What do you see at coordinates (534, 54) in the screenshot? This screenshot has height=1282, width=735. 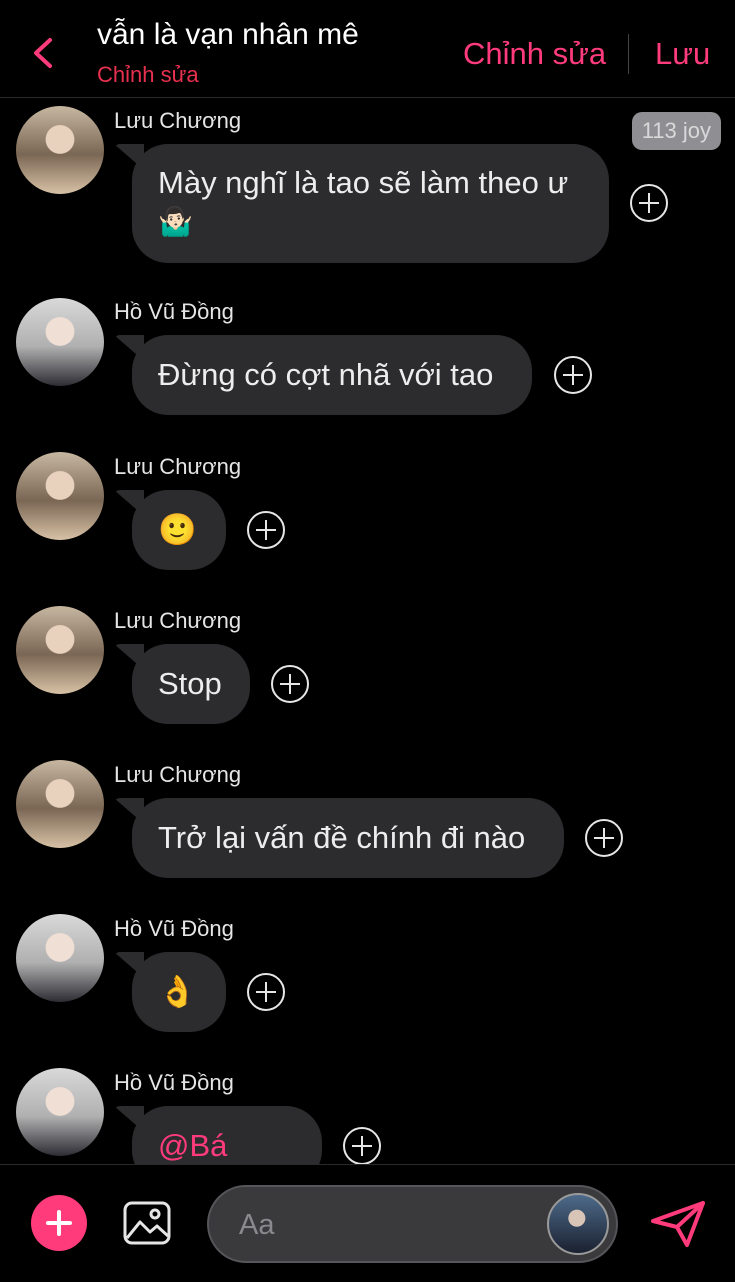 I see `edit-button: Chỉnh sửa` at bounding box center [534, 54].